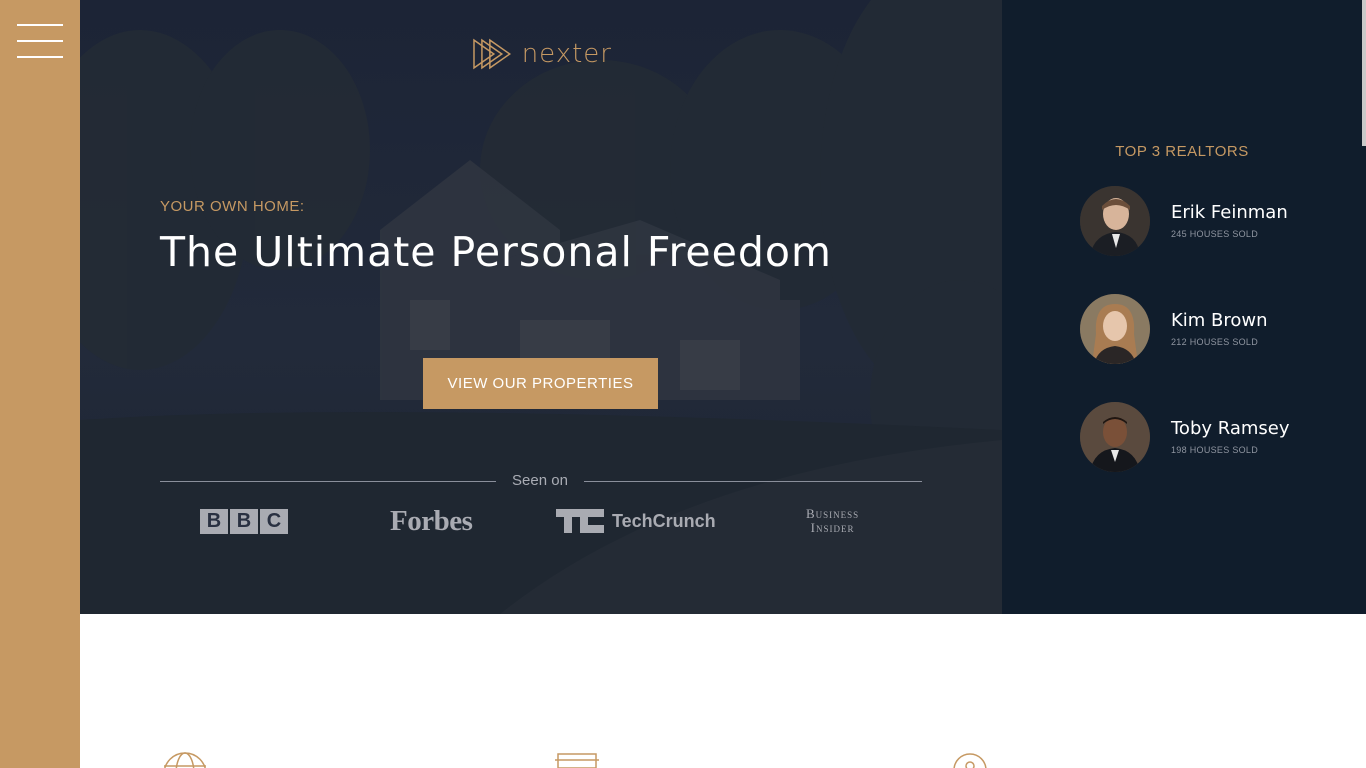  Describe the element at coordinates (232, 206) in the screenshot. I see `hero-subtitle: YOUR OWN HOME:` at that location.